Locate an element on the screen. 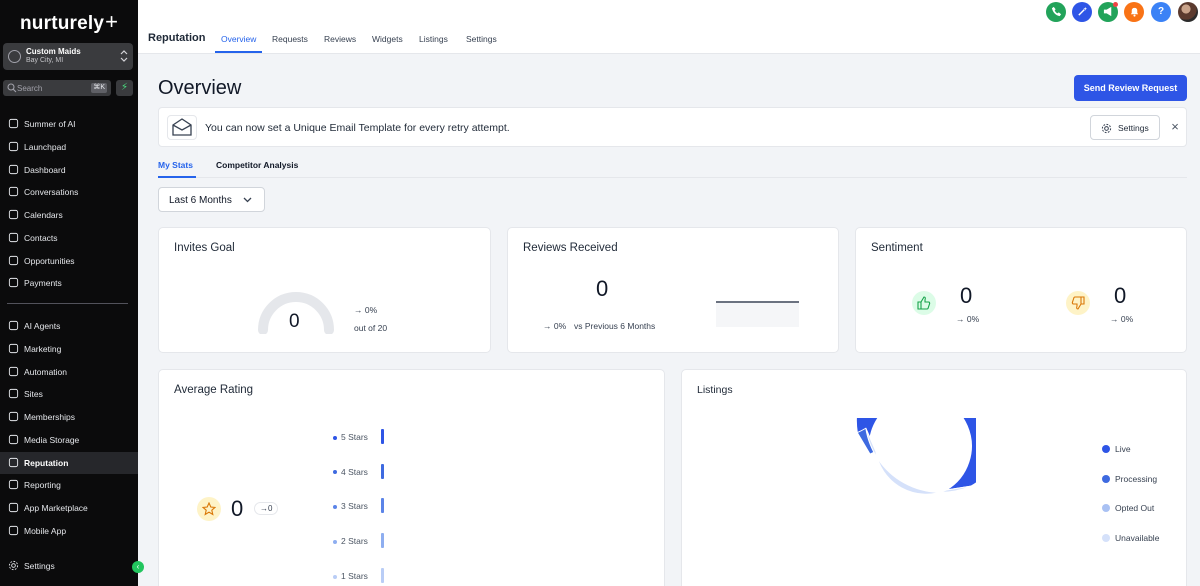 This screenshot has height=586, width=1200. tab-reviews: Reviews is located at coordinates (340, 39).